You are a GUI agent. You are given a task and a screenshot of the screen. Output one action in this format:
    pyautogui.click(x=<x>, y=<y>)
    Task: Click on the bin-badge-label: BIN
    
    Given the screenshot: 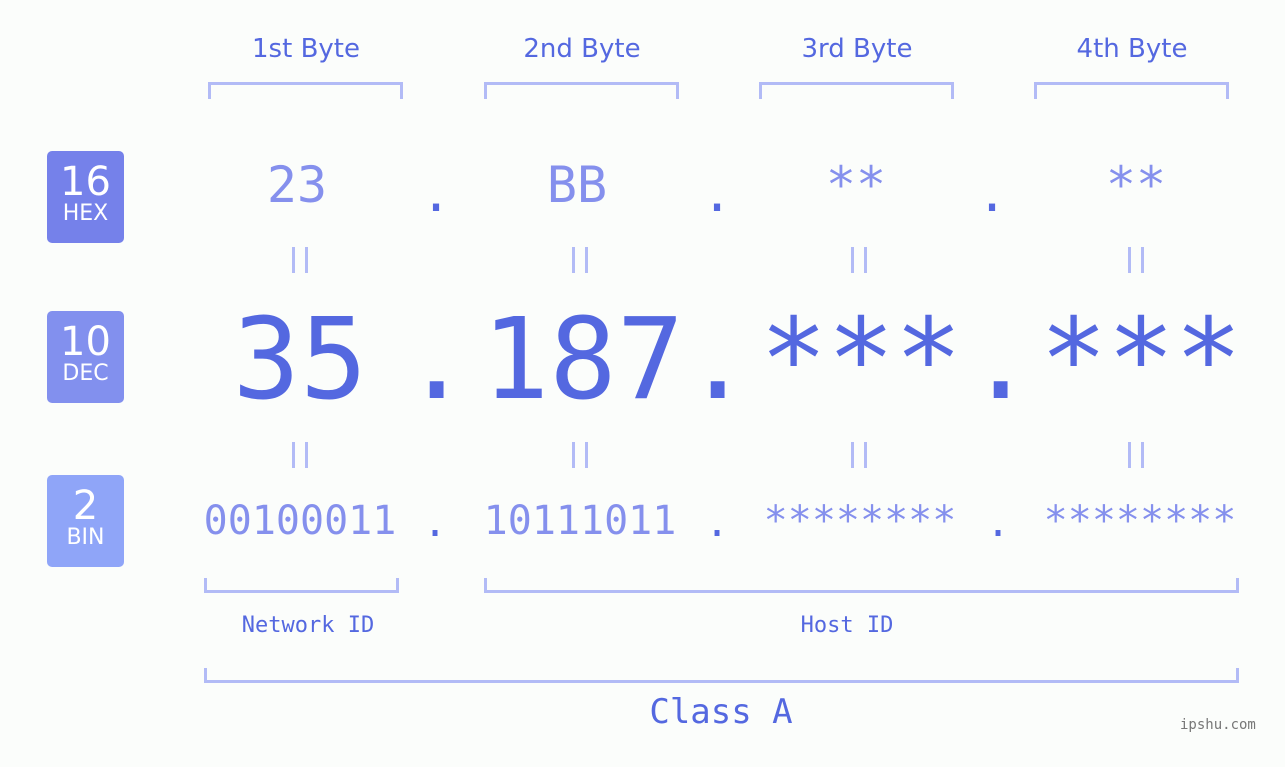 What is the action you would take?
    pyautogui.click(x=85, y=537)
    